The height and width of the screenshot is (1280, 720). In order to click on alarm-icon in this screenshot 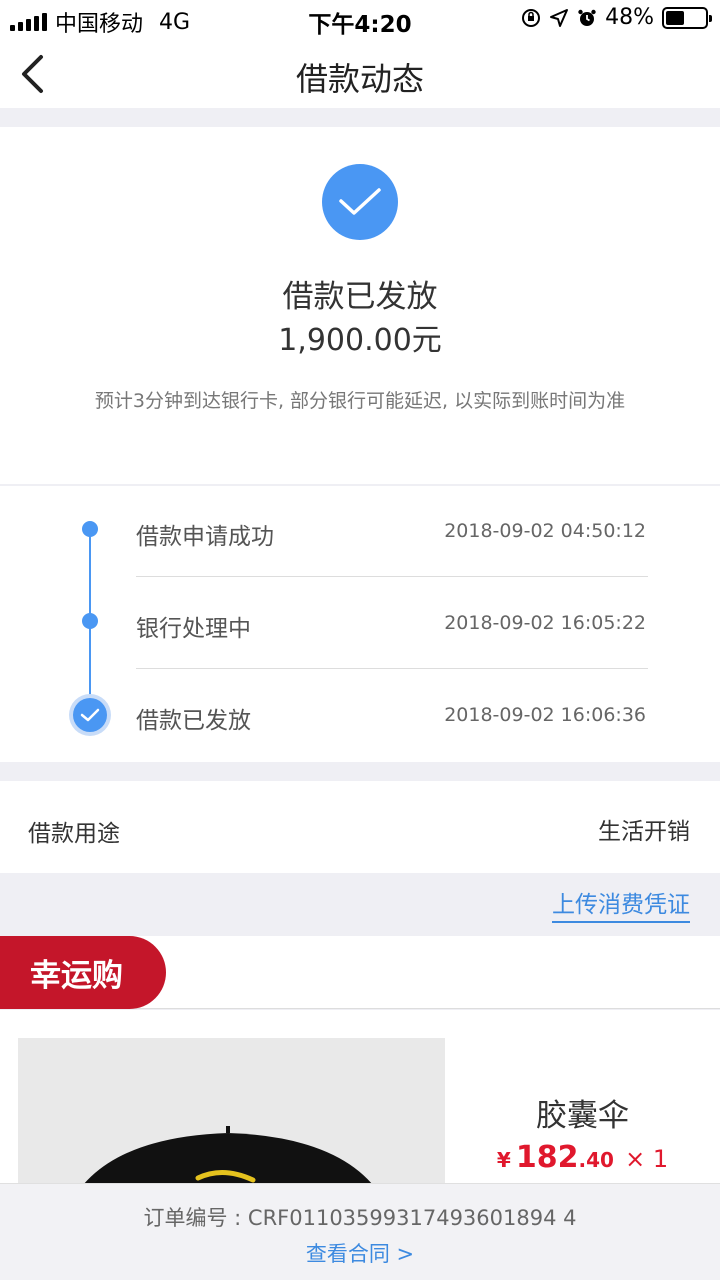, I will do `click(587, 17)`.